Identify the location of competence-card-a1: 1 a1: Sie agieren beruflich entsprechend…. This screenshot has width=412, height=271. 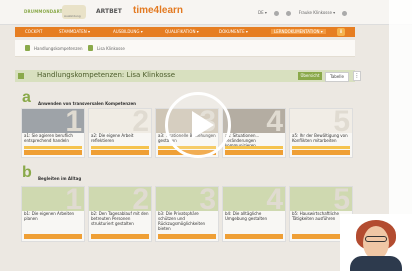
(53, 131).